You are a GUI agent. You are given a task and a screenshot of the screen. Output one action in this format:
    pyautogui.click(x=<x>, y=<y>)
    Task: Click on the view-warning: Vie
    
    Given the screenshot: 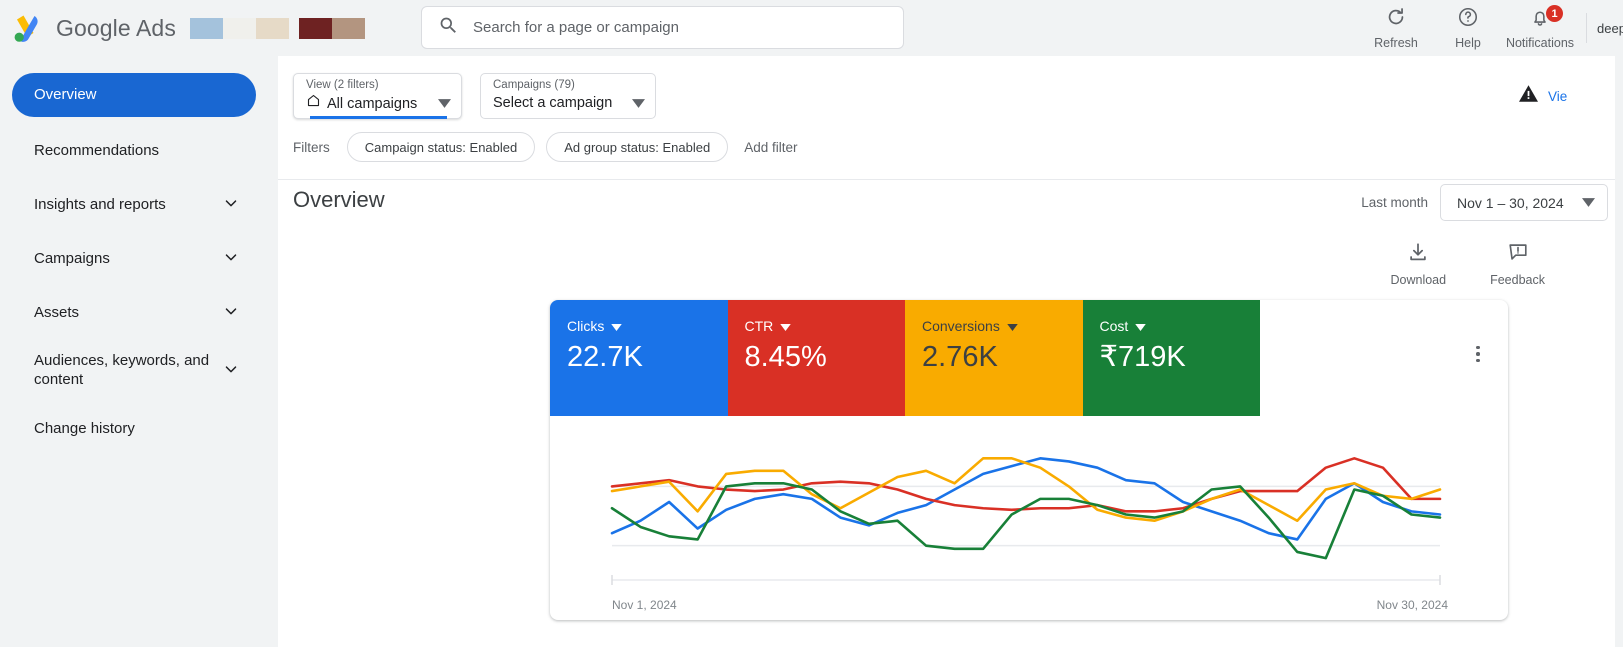 What is the action you would take?
    pyautogui.click(x=1542, y=96)
    